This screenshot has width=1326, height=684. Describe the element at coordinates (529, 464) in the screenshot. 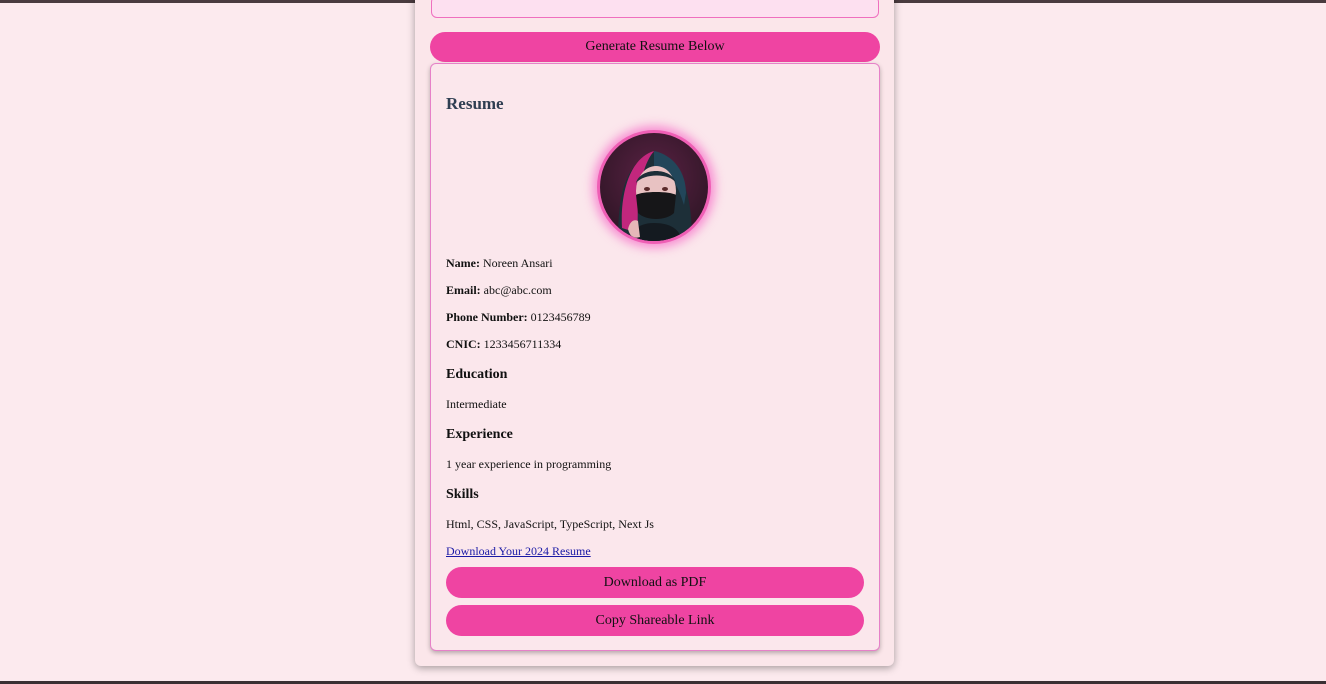

I see `experience-text: 1 year experience in programming` at that location.